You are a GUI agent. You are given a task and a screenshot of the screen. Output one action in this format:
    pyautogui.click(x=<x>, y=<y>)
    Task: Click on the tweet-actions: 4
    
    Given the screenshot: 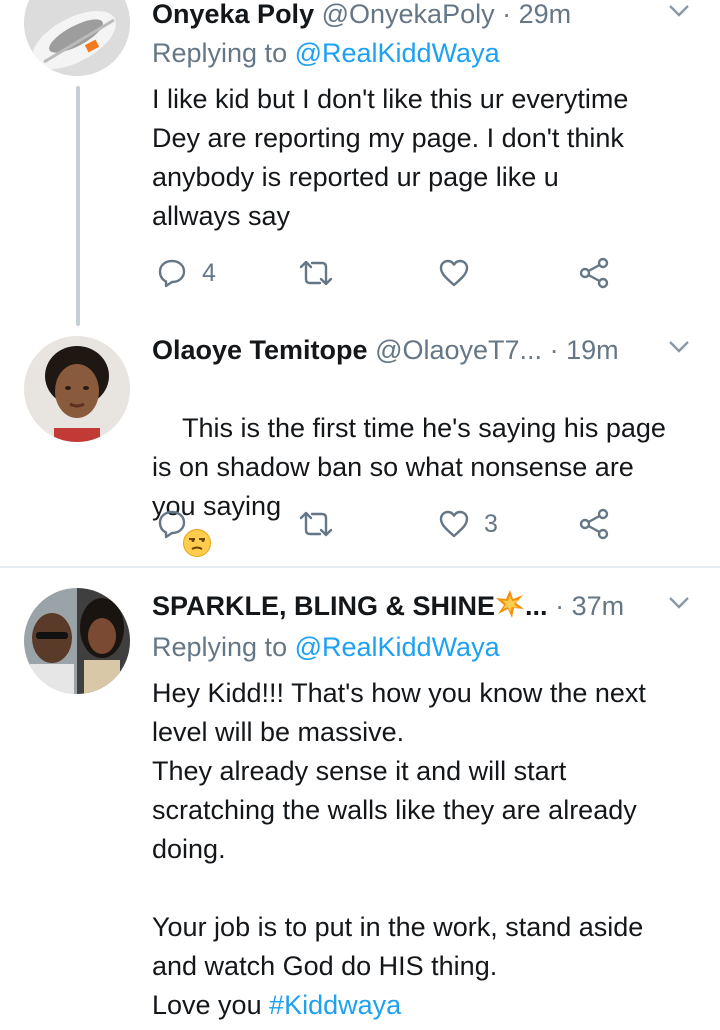 What is the action you would take?
    pyautogui.click(x=392, y=273)
    